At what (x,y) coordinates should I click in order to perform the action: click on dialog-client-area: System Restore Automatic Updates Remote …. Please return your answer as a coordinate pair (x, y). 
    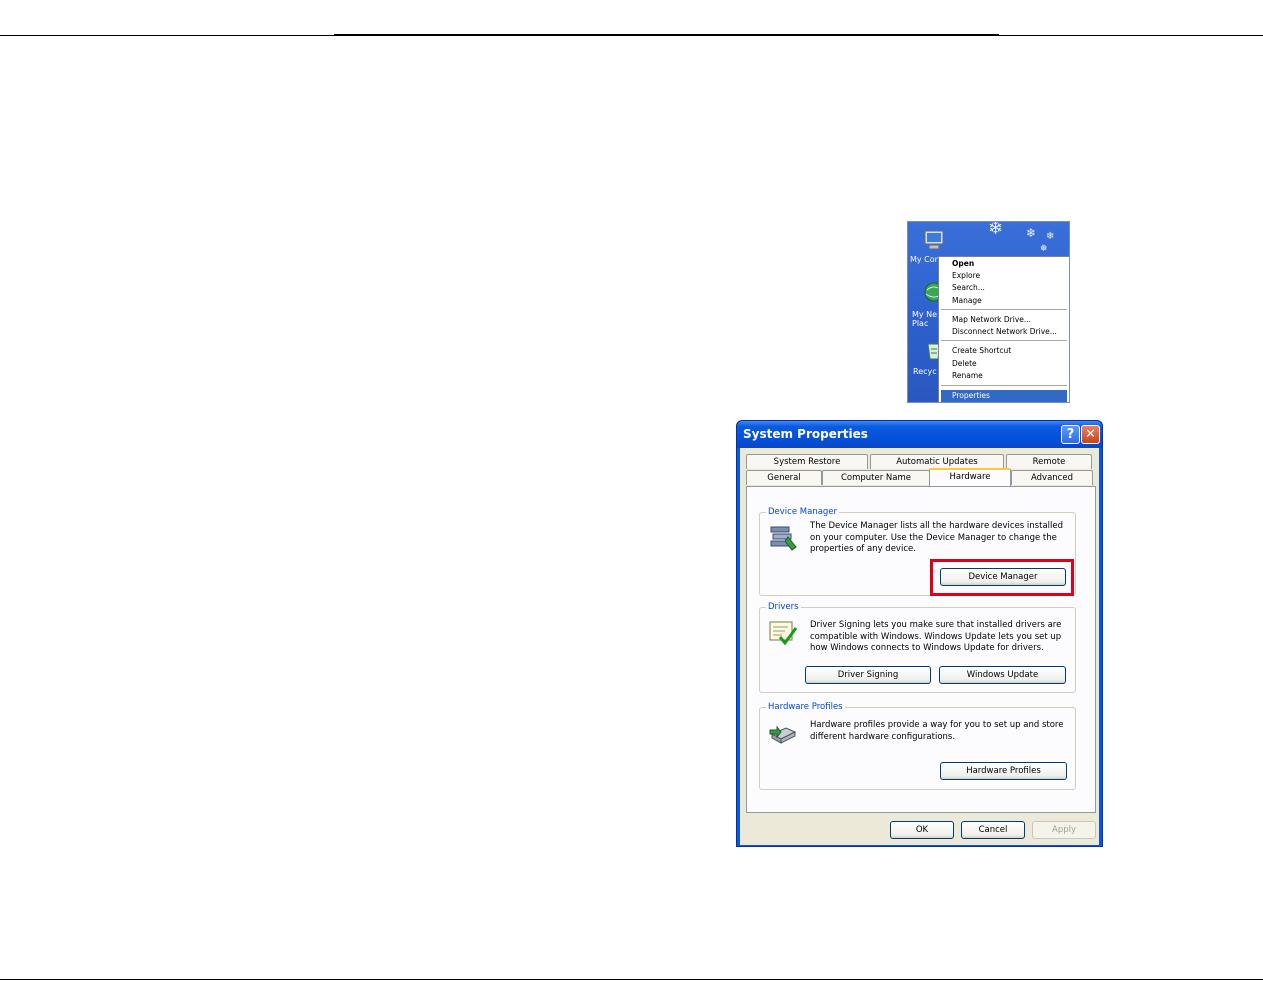
    Looking at the image, I should click on (919, 646).